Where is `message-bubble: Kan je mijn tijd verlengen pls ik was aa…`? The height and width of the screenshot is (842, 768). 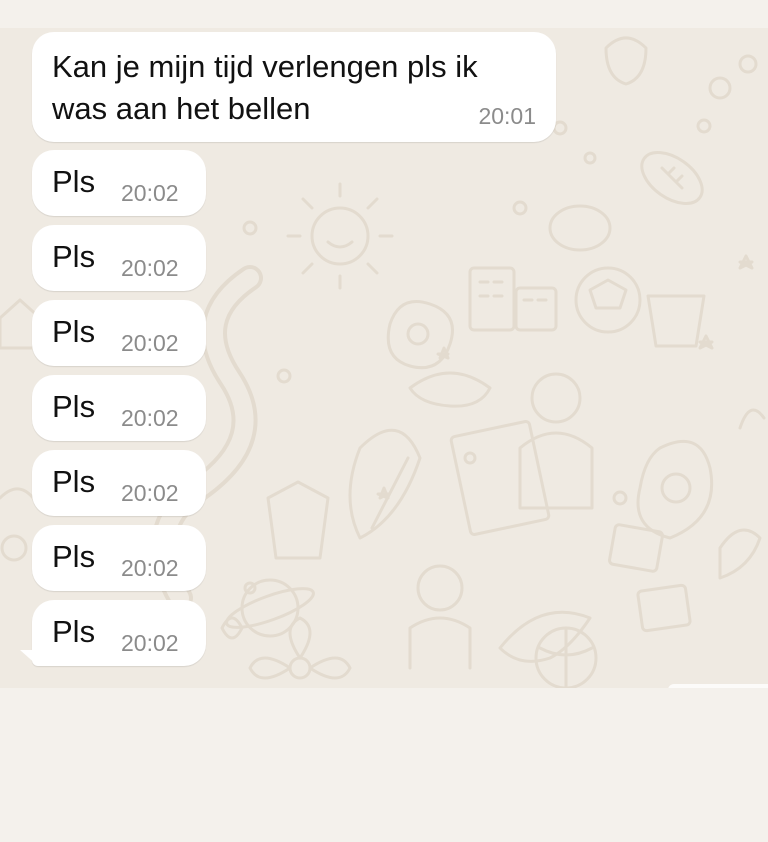 message-bubble: Kan je mijn tijd verlengen pls ik was aa… is located at coordinates (294, 87).